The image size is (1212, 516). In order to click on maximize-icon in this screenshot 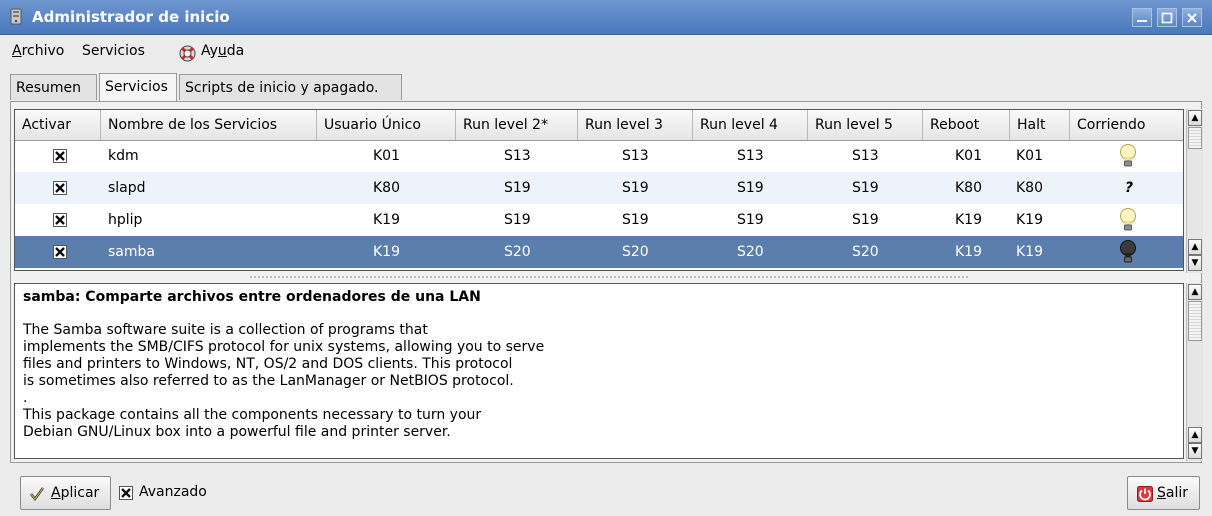, I will do `click(1167, 18)`.